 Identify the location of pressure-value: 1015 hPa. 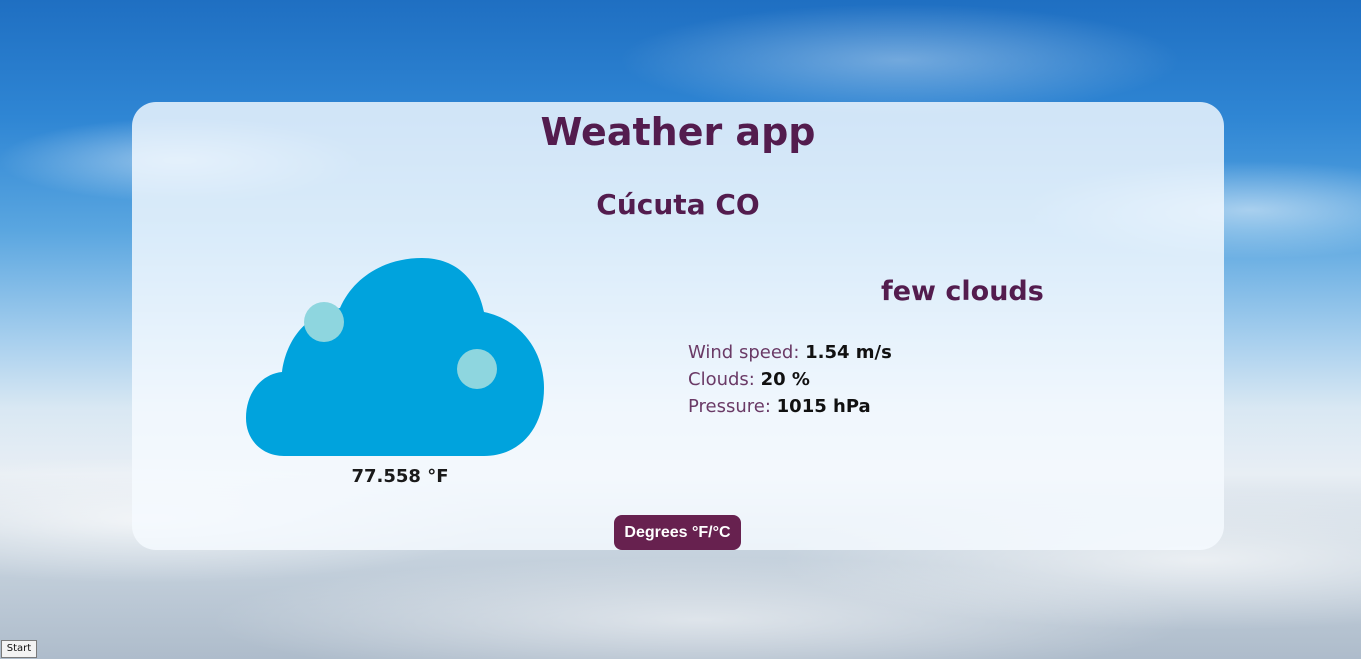
(823, 406).